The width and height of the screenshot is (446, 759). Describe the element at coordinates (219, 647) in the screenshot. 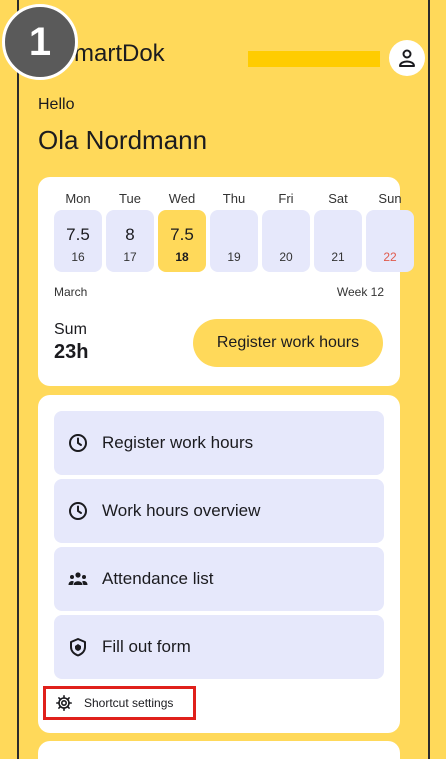

I see `shortcut-fill-out-form: Fill out form` at that location.